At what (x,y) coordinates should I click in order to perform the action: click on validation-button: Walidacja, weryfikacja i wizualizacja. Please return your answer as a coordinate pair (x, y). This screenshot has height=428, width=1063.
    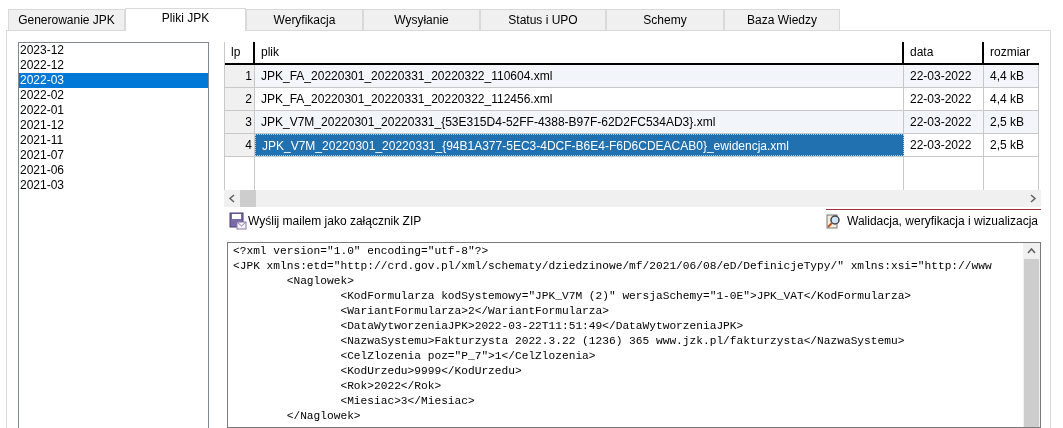
    Looking at the image, I should click on (933, 221).